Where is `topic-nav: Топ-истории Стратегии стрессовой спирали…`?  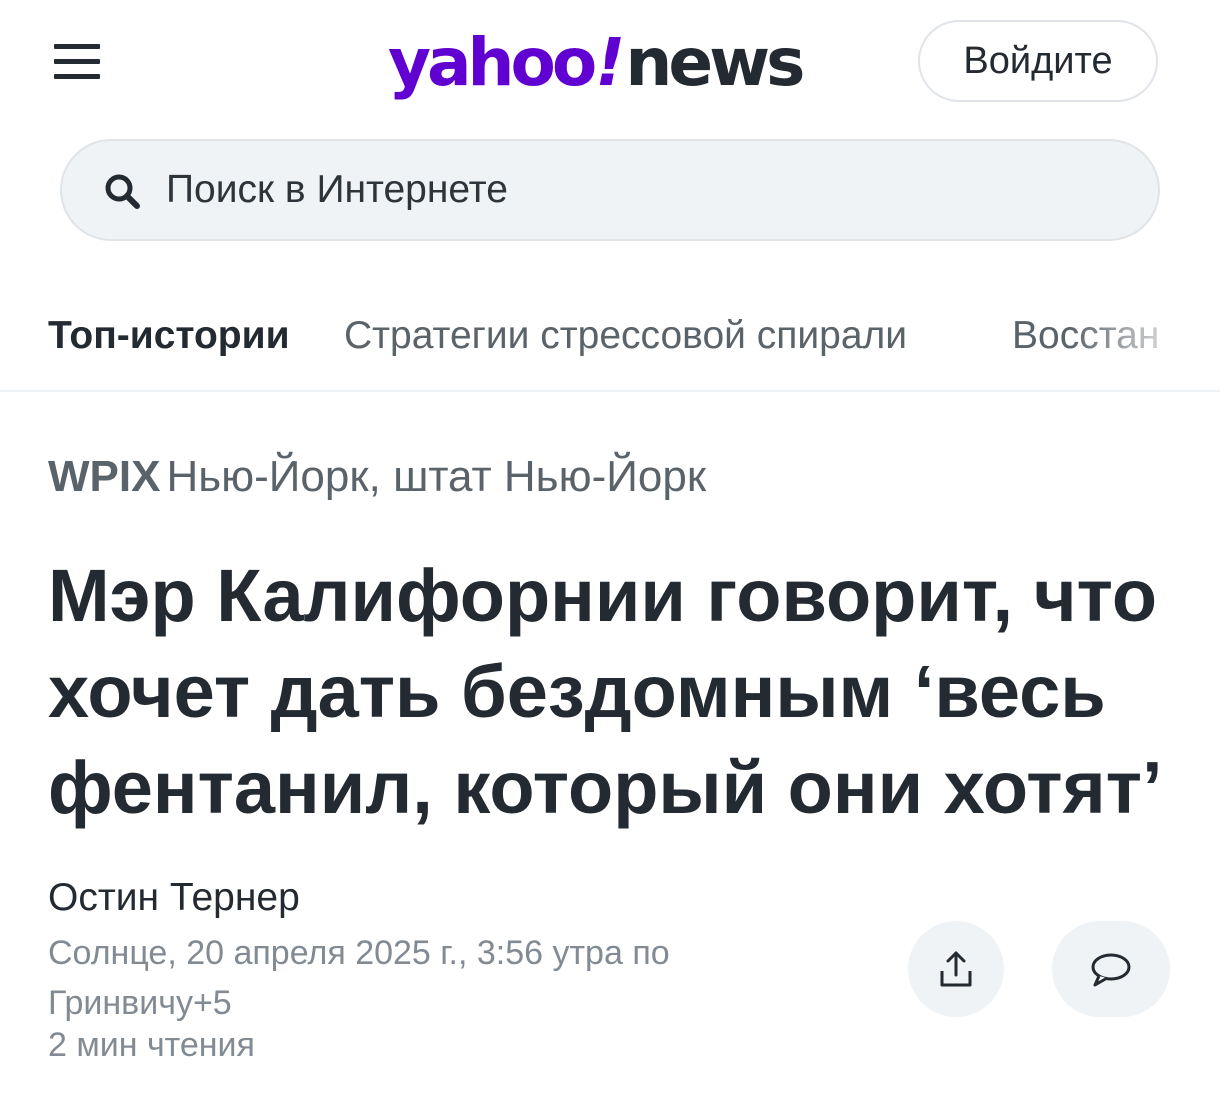 topic-nav: Топ-истории Стратегии стрессовой спирали… is located at coordinates (610, 346).